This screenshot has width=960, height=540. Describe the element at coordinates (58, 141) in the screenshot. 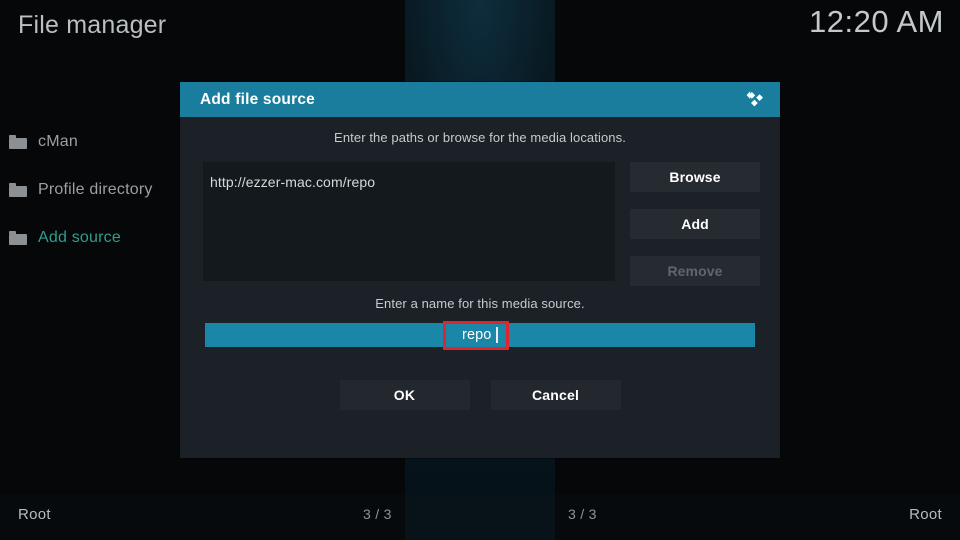

I see `sidebar-item-label: cMan` at that location.